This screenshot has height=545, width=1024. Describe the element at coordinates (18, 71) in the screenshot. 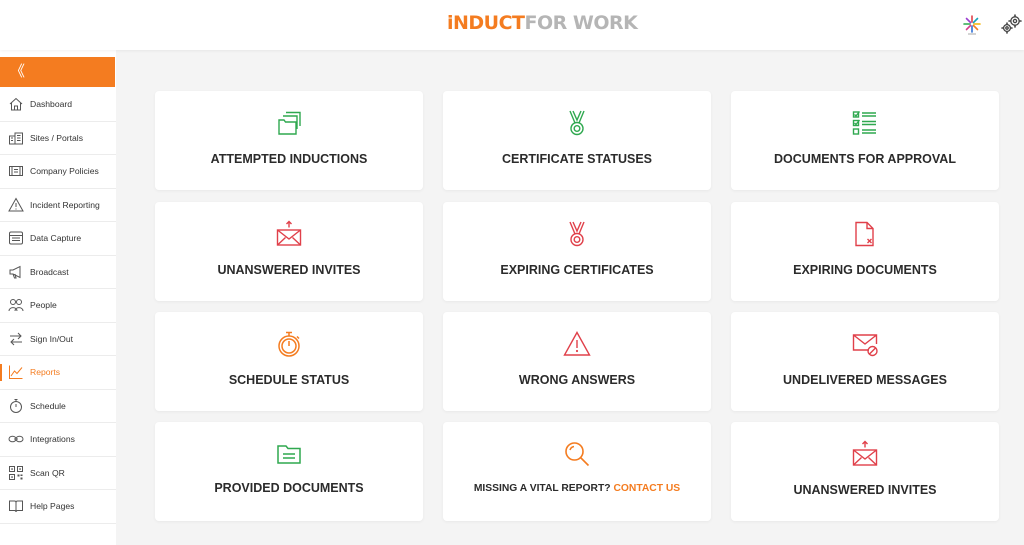

I see `chevron-double-left-icon: 《` at that location.